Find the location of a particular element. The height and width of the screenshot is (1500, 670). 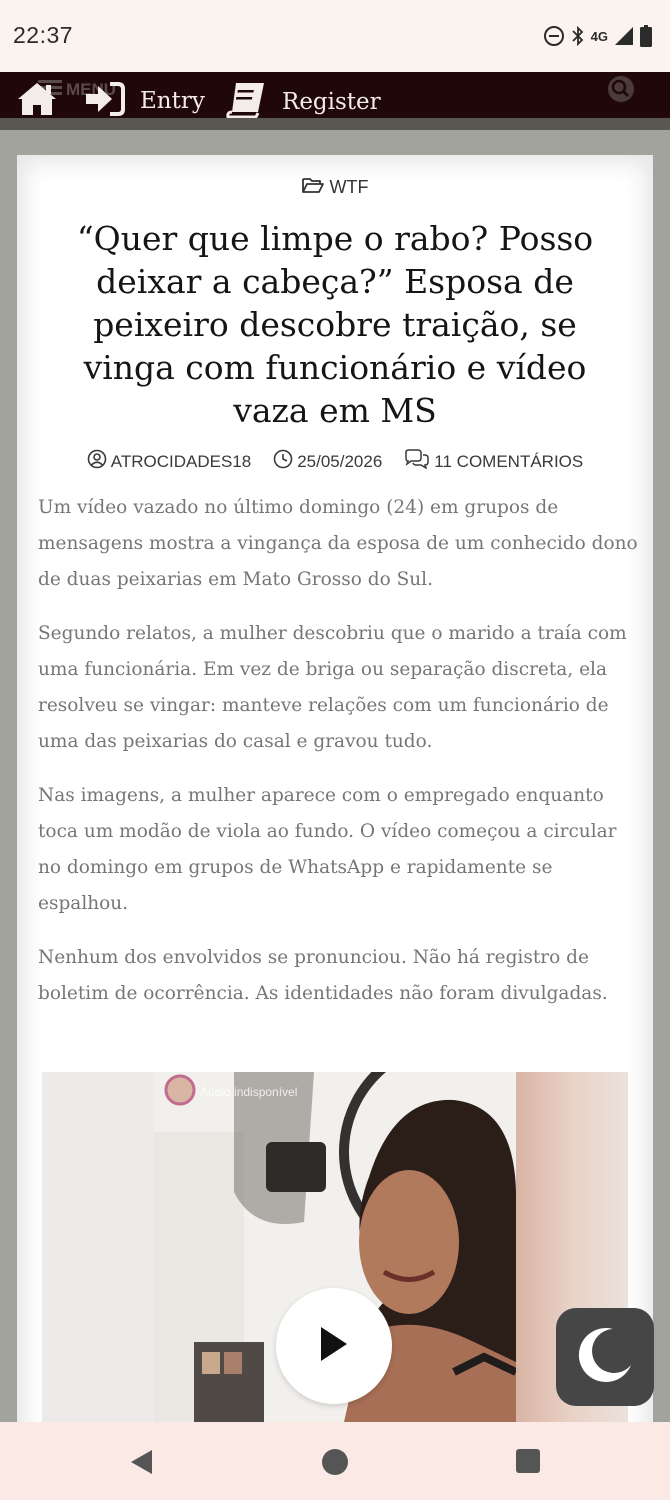

entry-link: Entry is located at coordinates (144, 101).